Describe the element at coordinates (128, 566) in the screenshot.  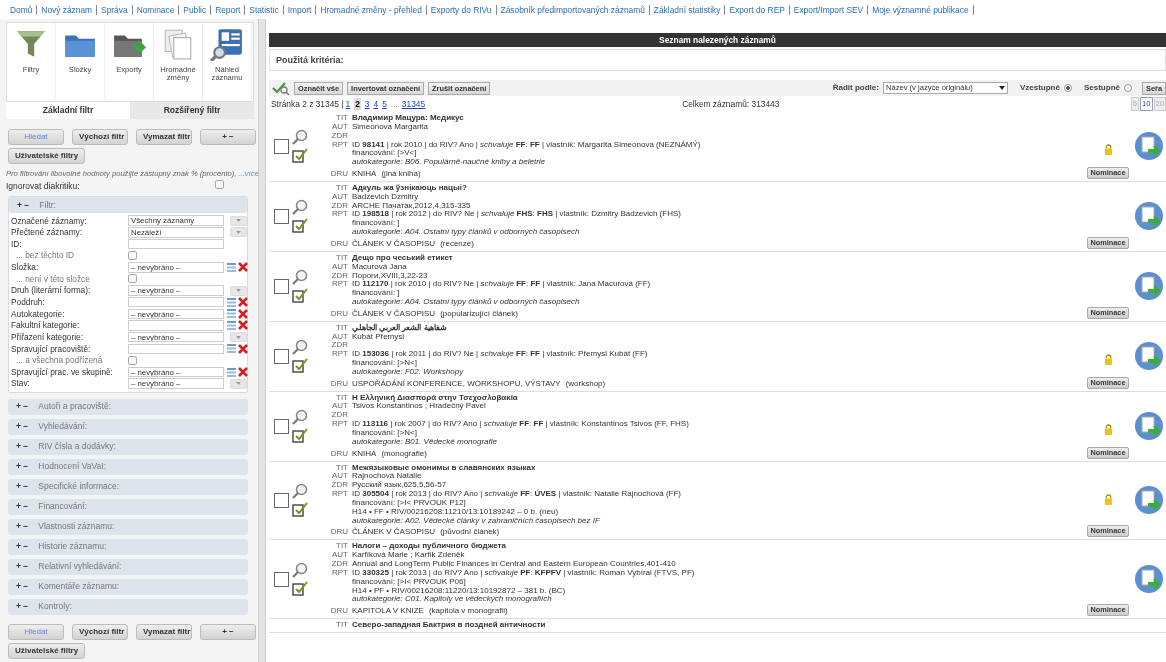
I see `section-header: + − Relativní vyhledávání:` at that location.